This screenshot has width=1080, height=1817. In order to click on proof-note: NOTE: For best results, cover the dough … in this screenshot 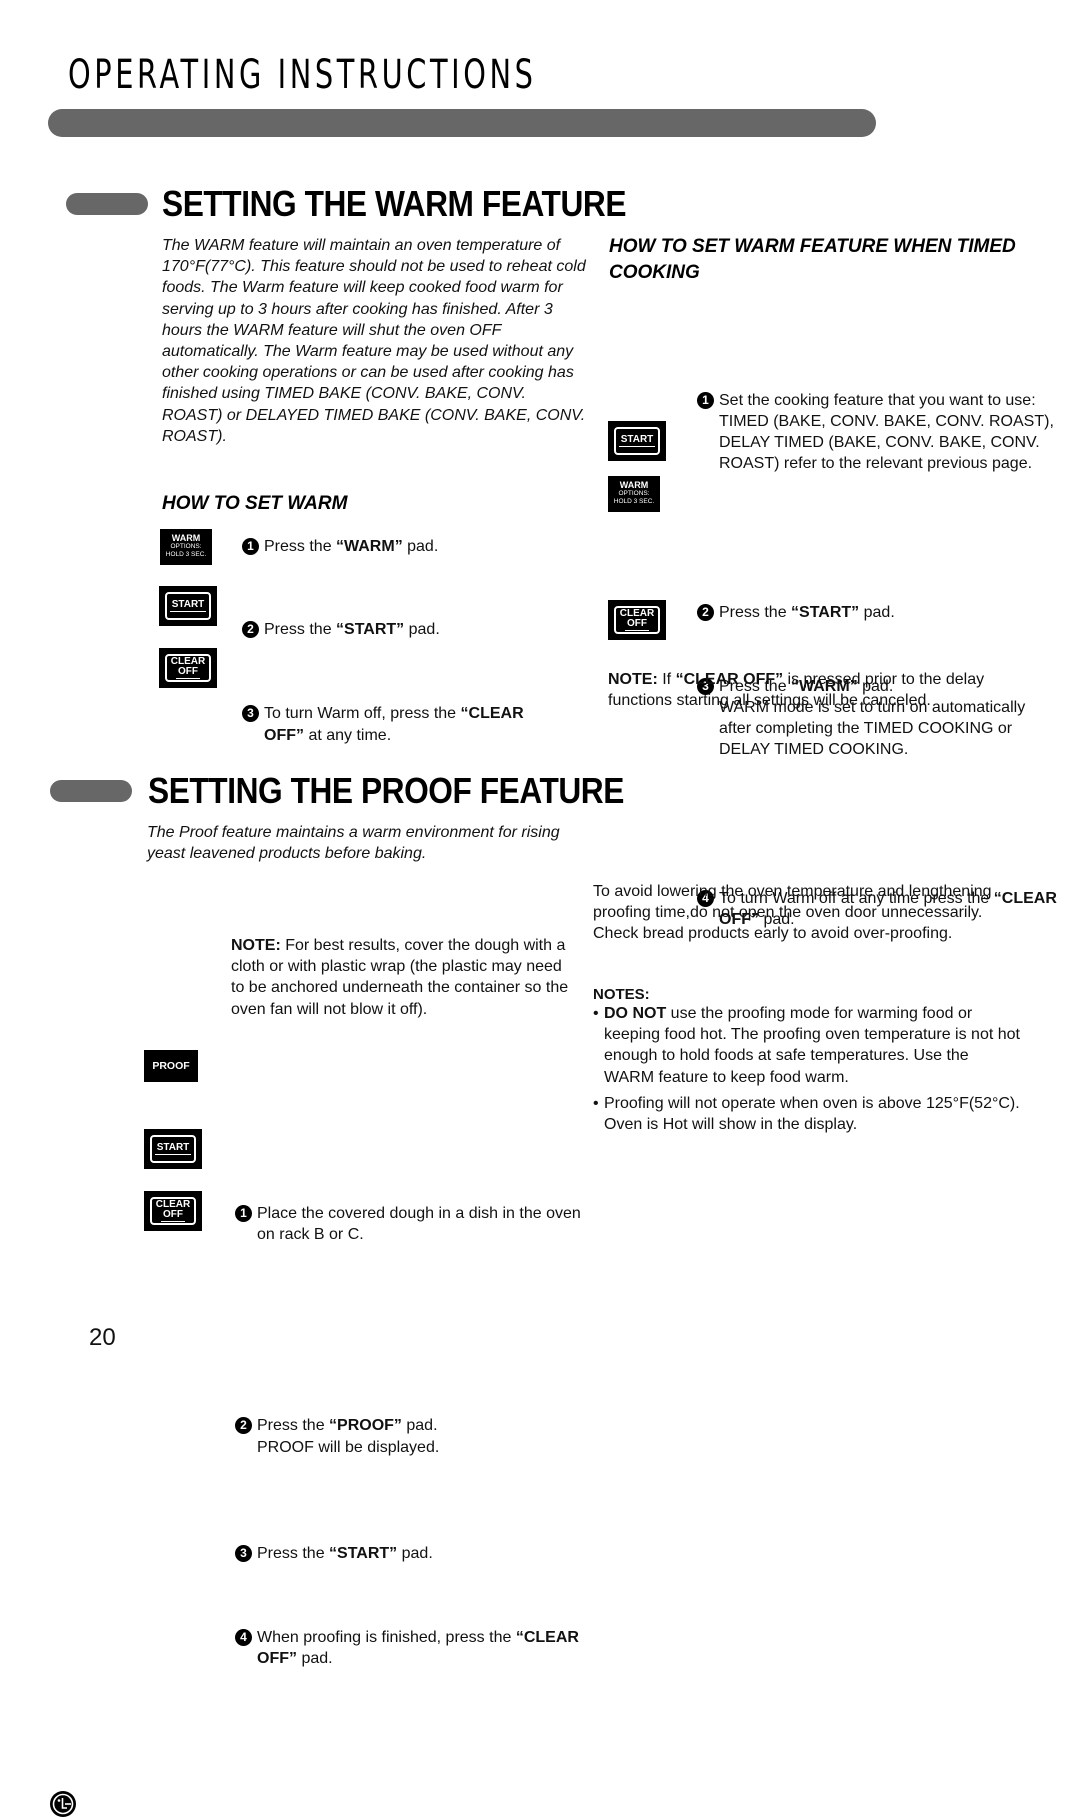, I will do `click(401, 977)`.